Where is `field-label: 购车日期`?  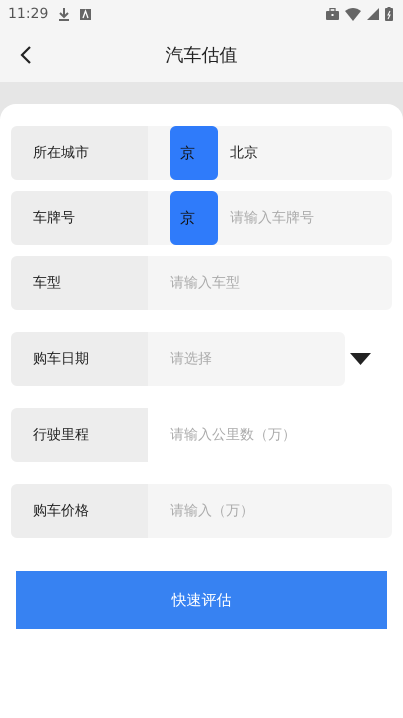 field-label: 购车日期 is located at coordinates (79, 359).